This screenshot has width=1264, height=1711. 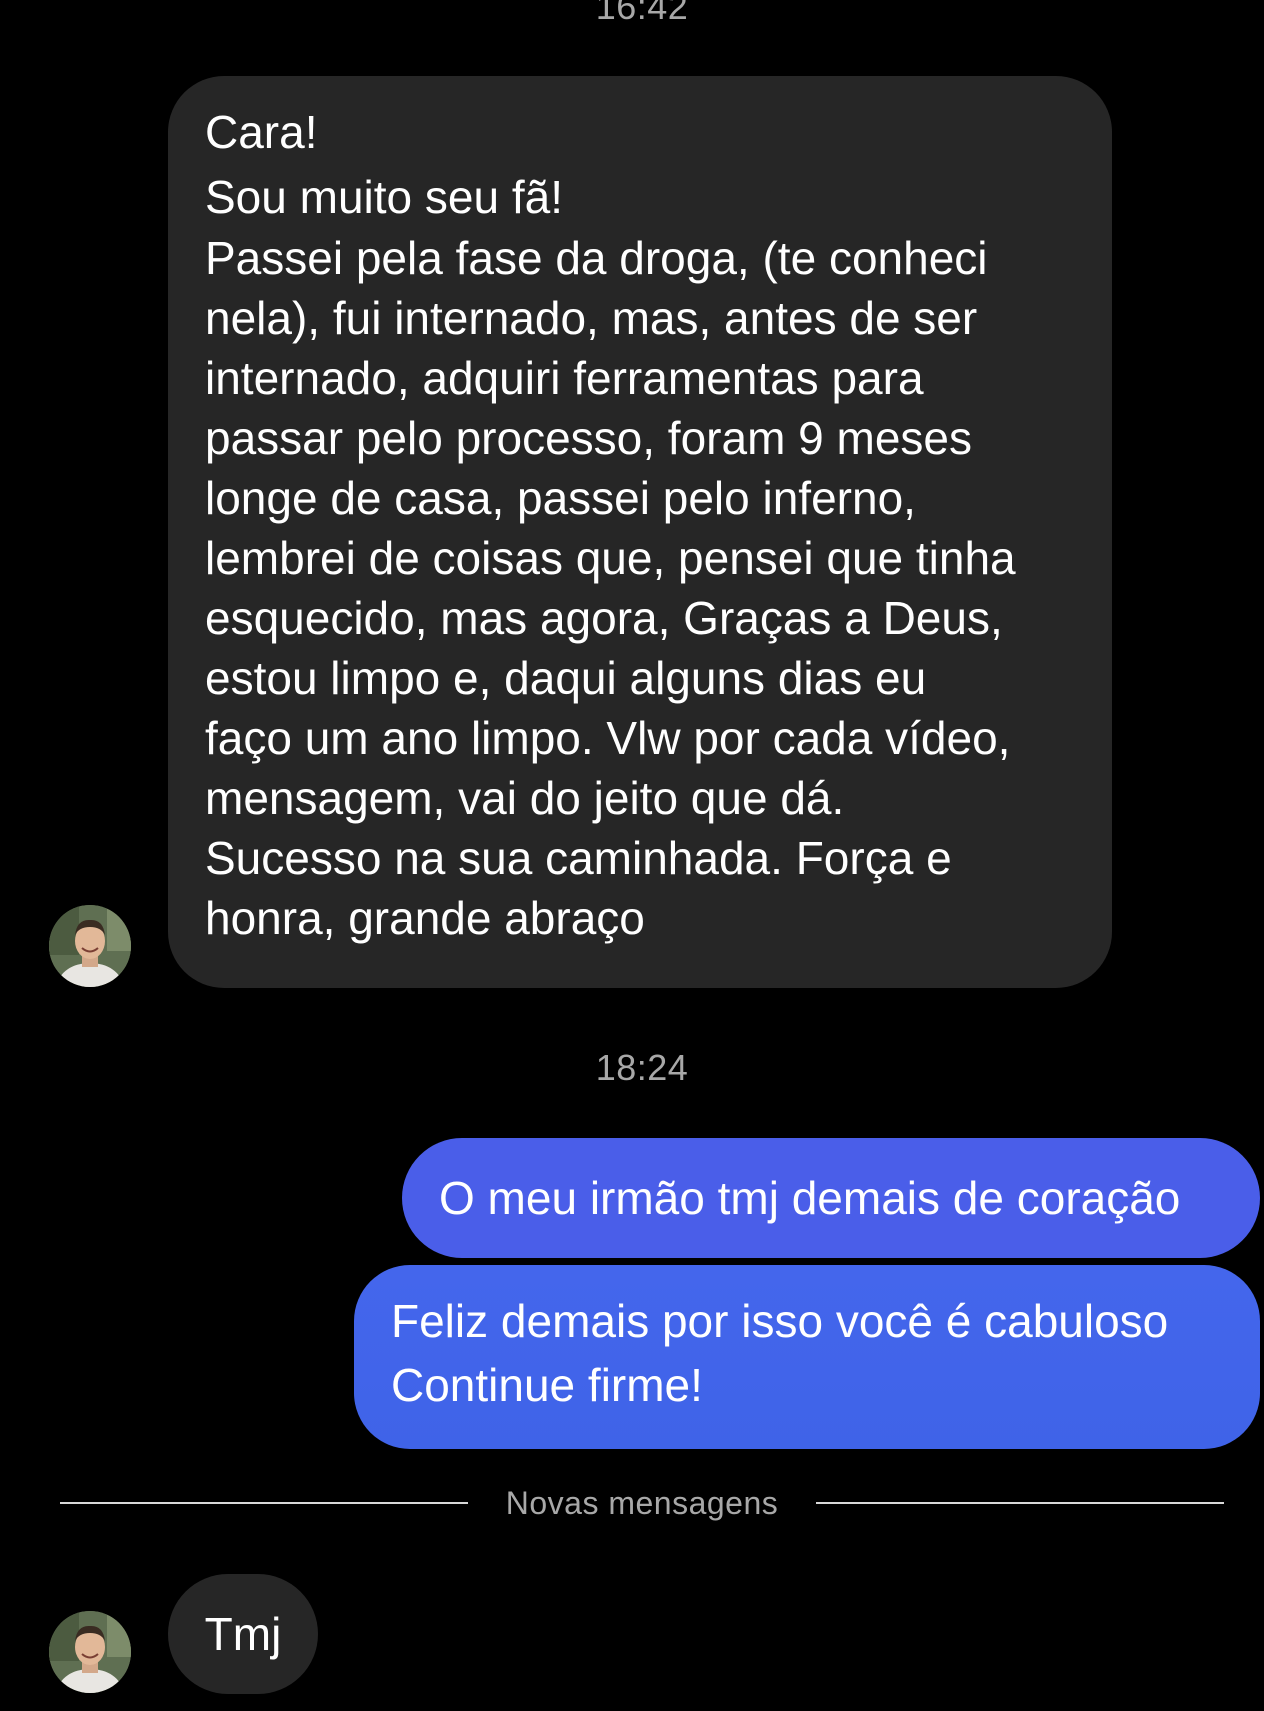 What do you see at coordinates (564, 378) in the screenshot?
I see `message-line: internado, adquiri ferramentas para` at bounding box center [564, 378].